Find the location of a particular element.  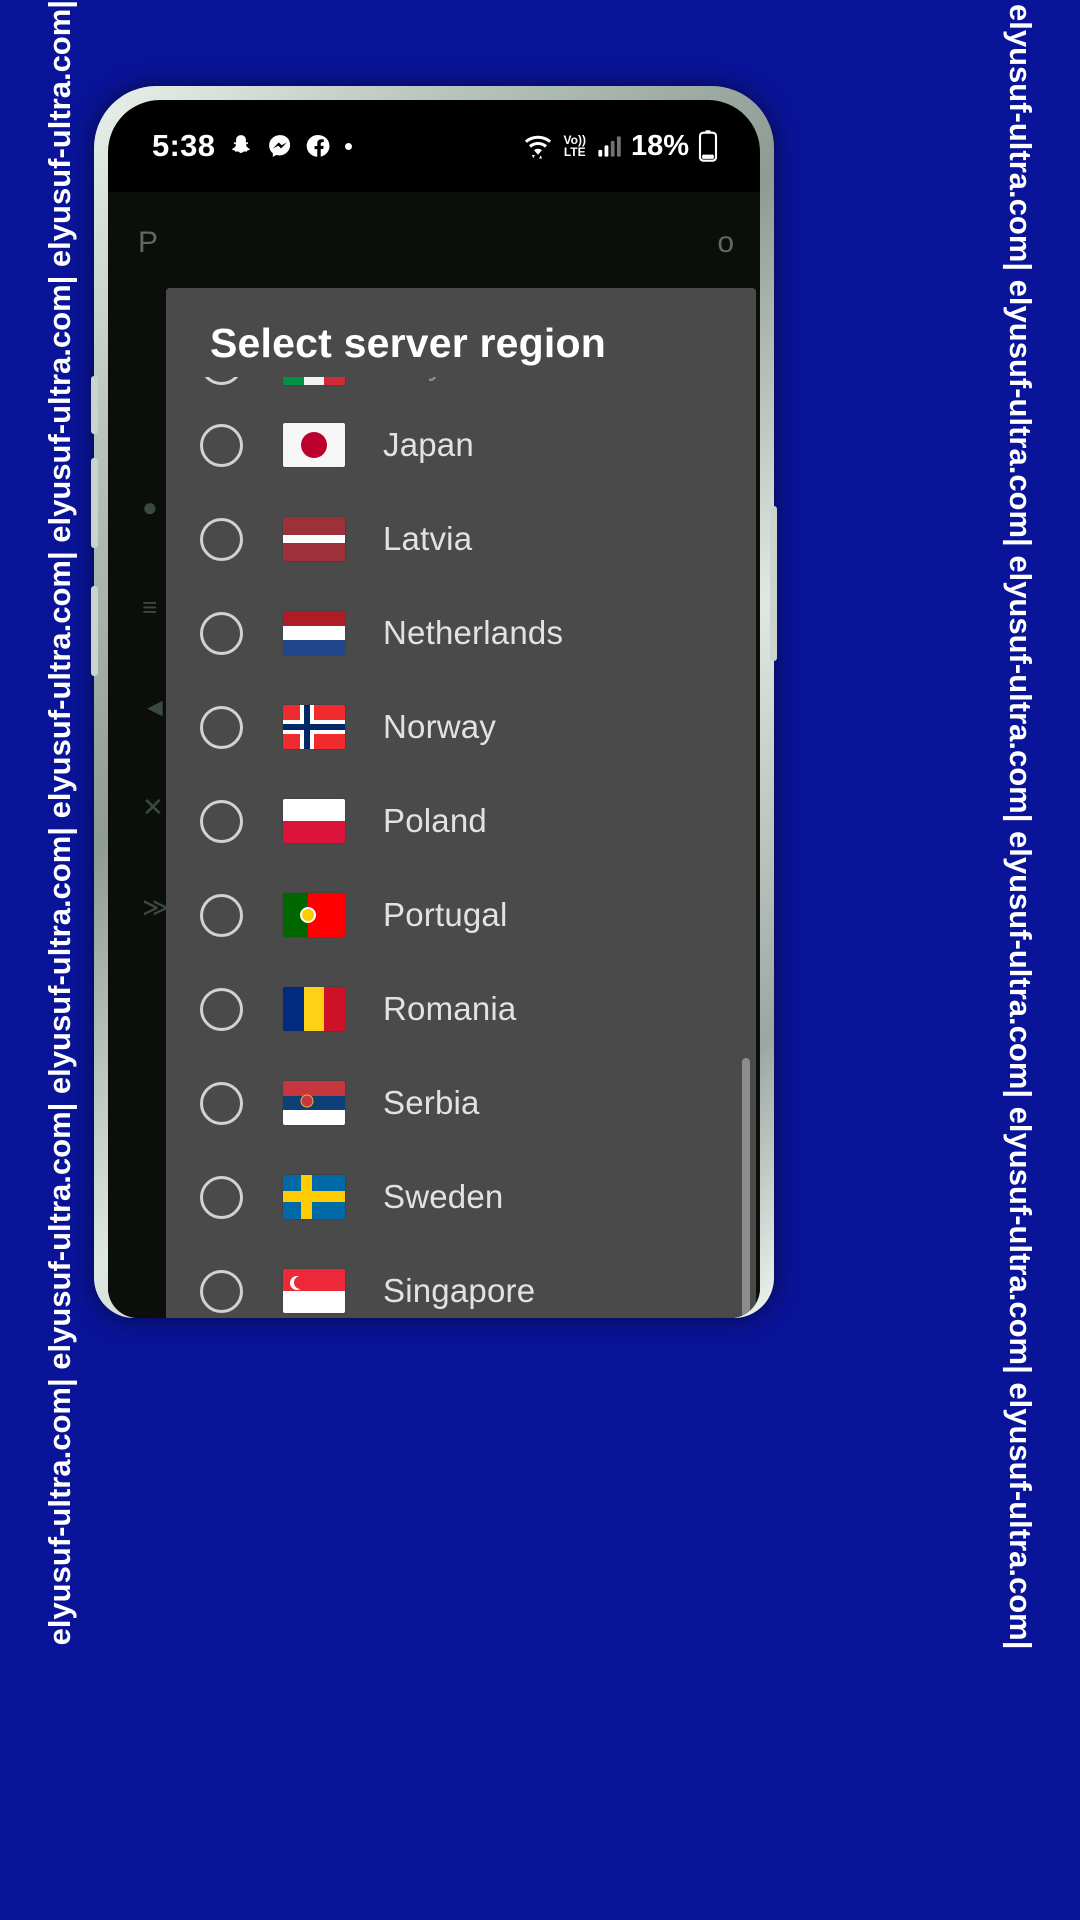

list-item-label: Singapore is located at coordinates (459, 1290).